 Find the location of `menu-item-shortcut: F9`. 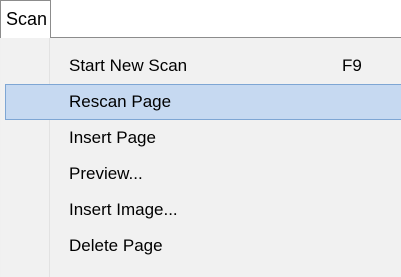

menu-item-shortcut: F9 is located at coordinates (352, 65).